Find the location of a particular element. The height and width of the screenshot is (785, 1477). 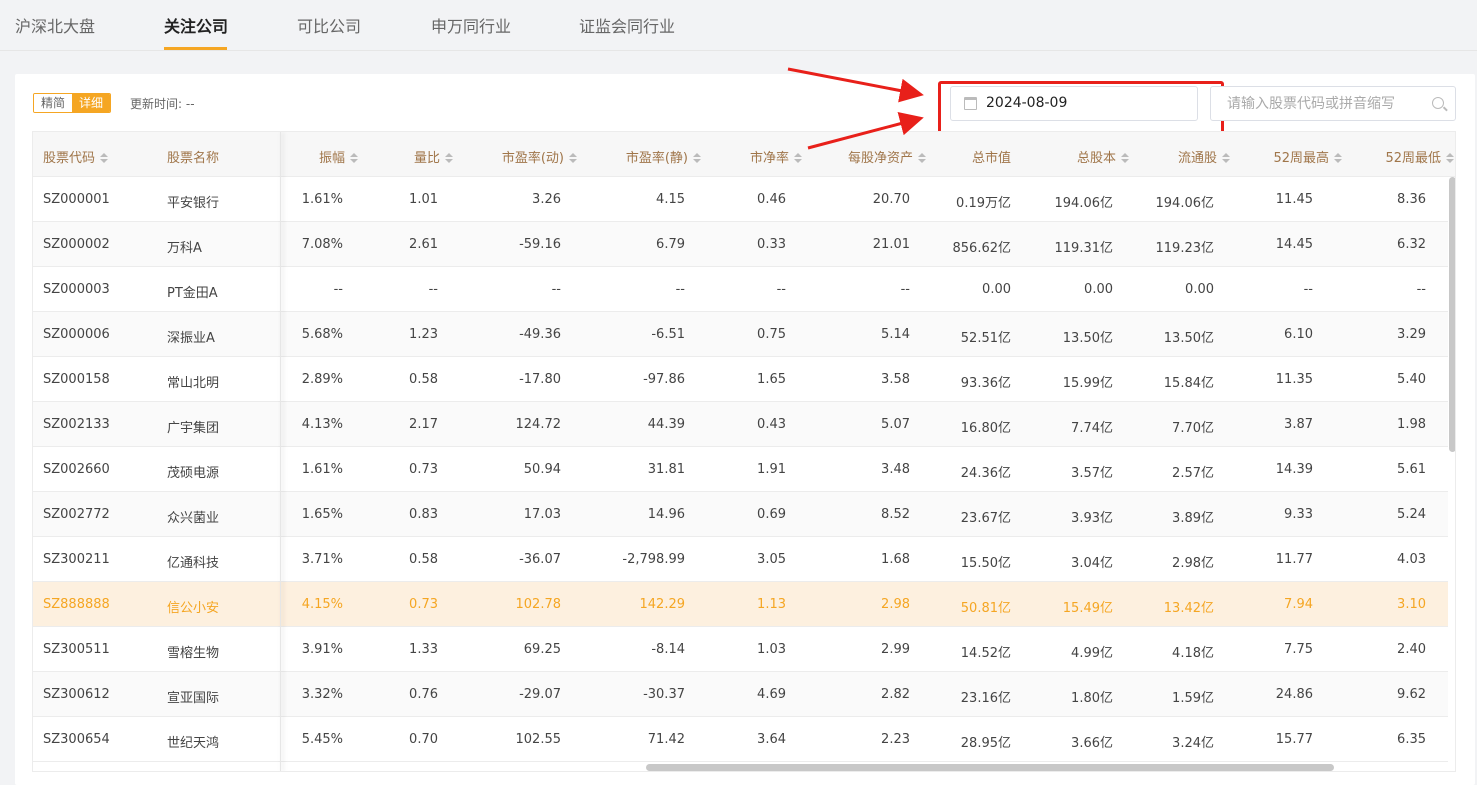

col-header-bvps: 每股净资产 is located at coordinates (887, 156).